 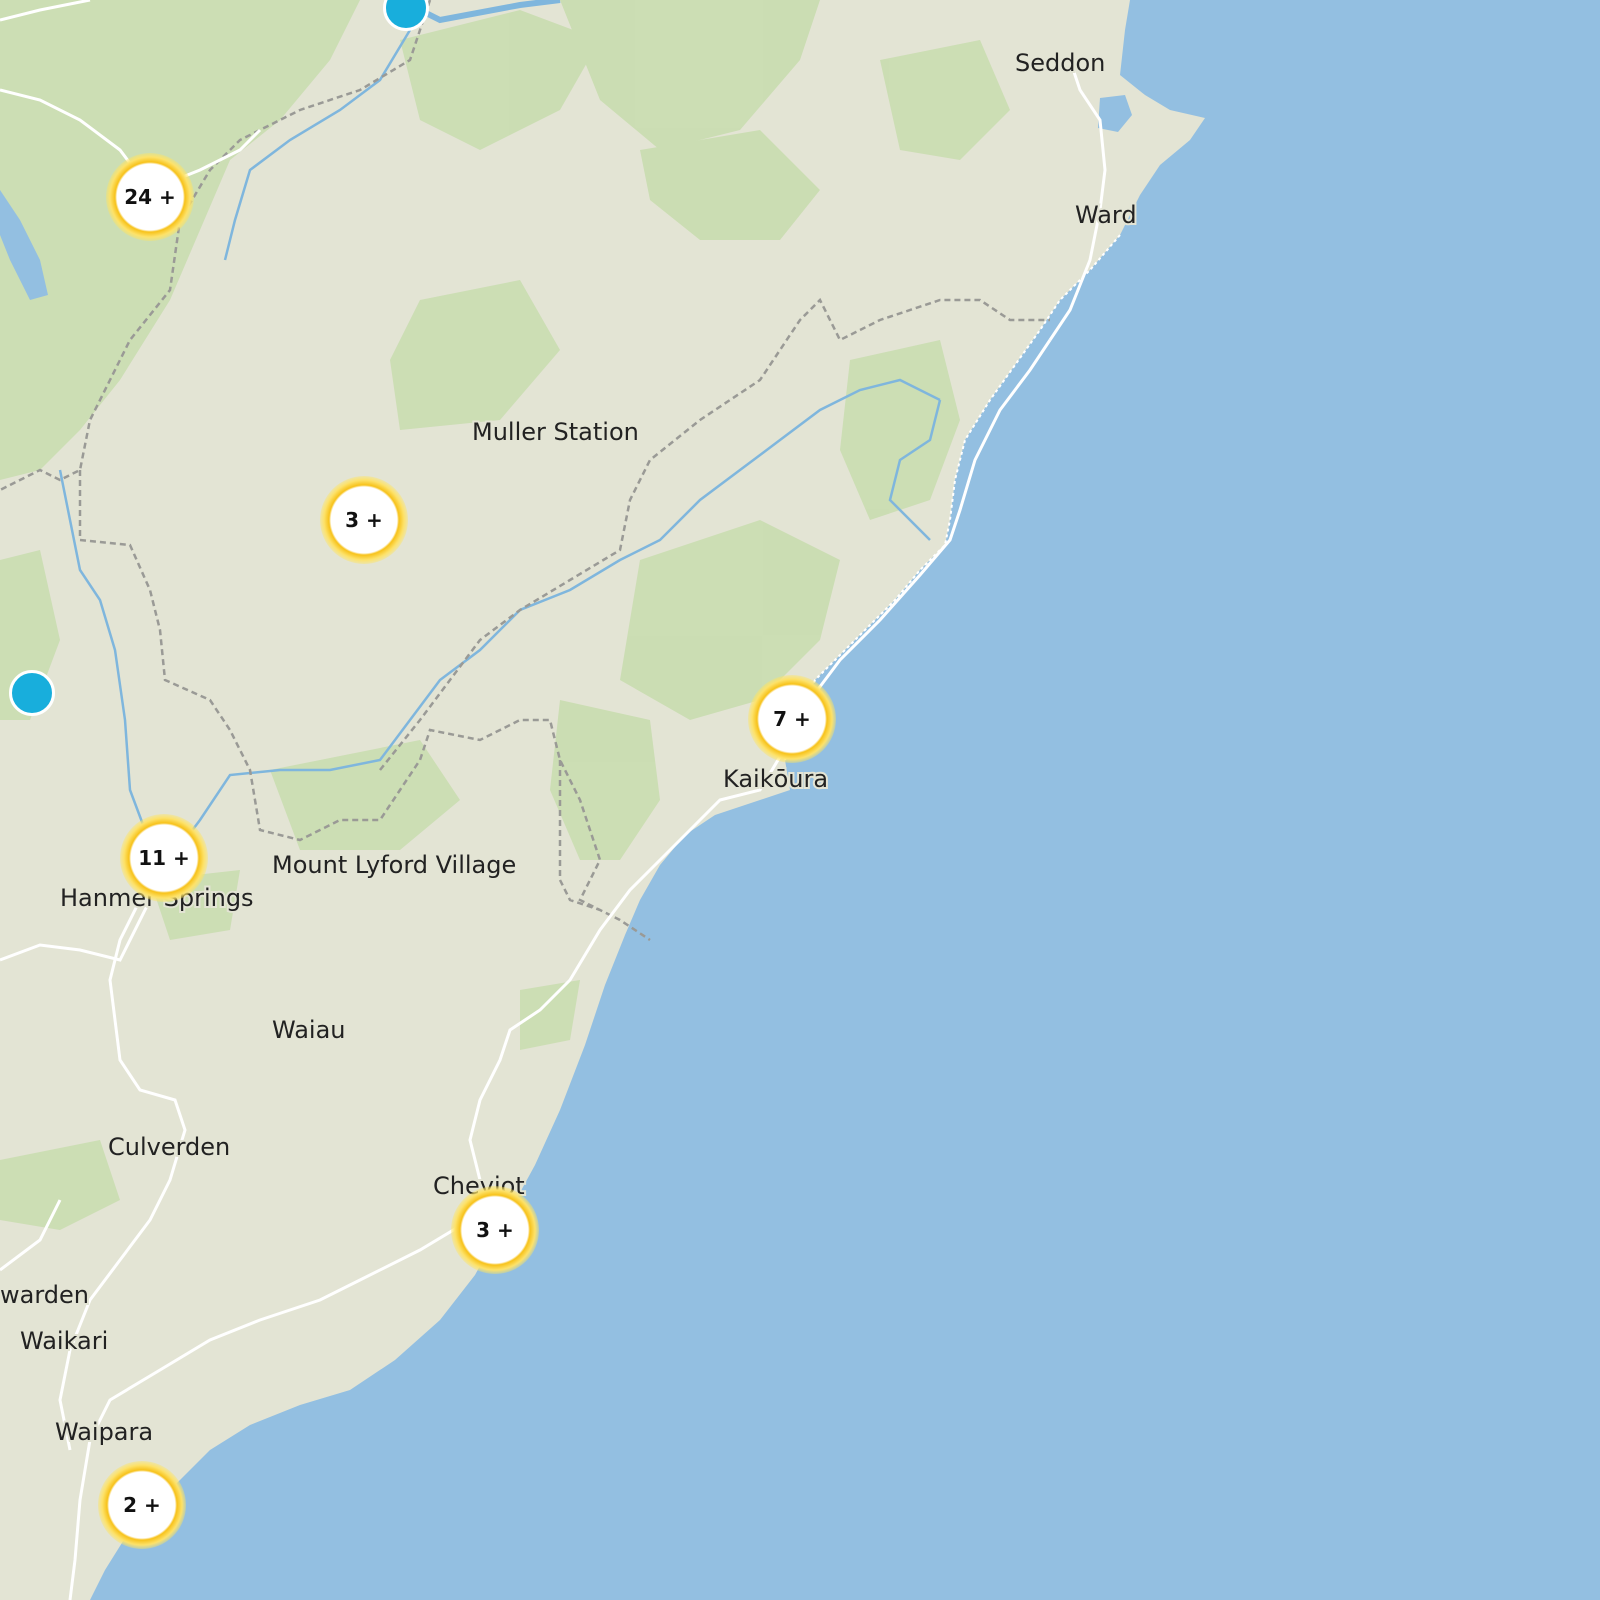 I want to click on cluster-marker-3-muller: 3 +, so click(x=364, y=520).